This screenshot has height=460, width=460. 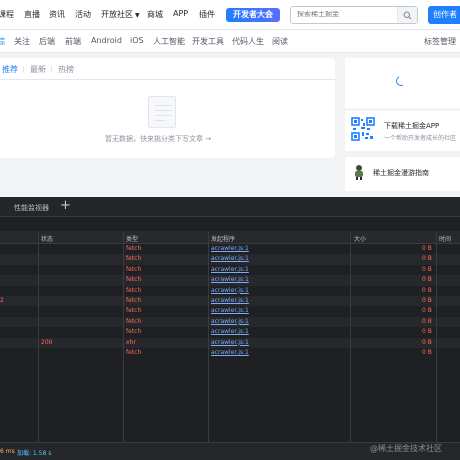 What do you see at coordinates (65, 205) in the screenshot?
I see `add-tab-icon: +` at bounding box center [65, 205].